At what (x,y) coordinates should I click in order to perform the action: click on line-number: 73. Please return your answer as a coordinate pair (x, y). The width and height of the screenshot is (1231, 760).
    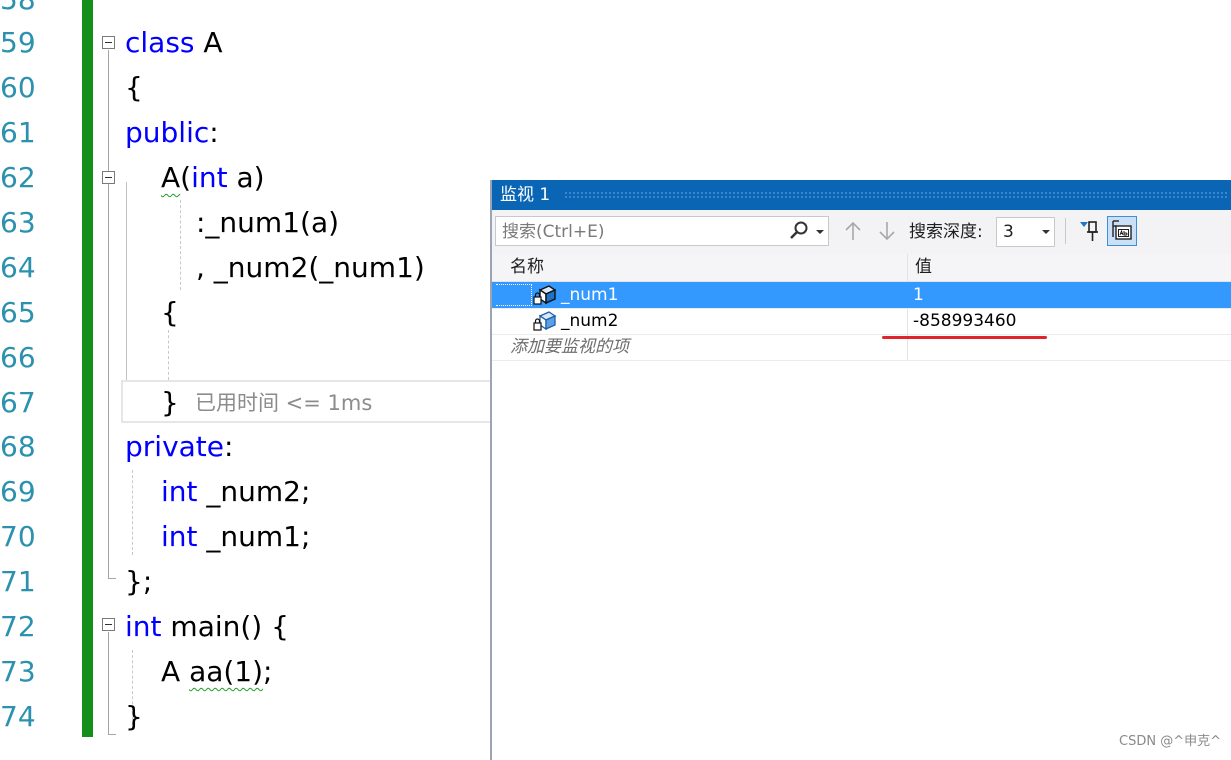
    Looking at the image, I should click on (18, 671).